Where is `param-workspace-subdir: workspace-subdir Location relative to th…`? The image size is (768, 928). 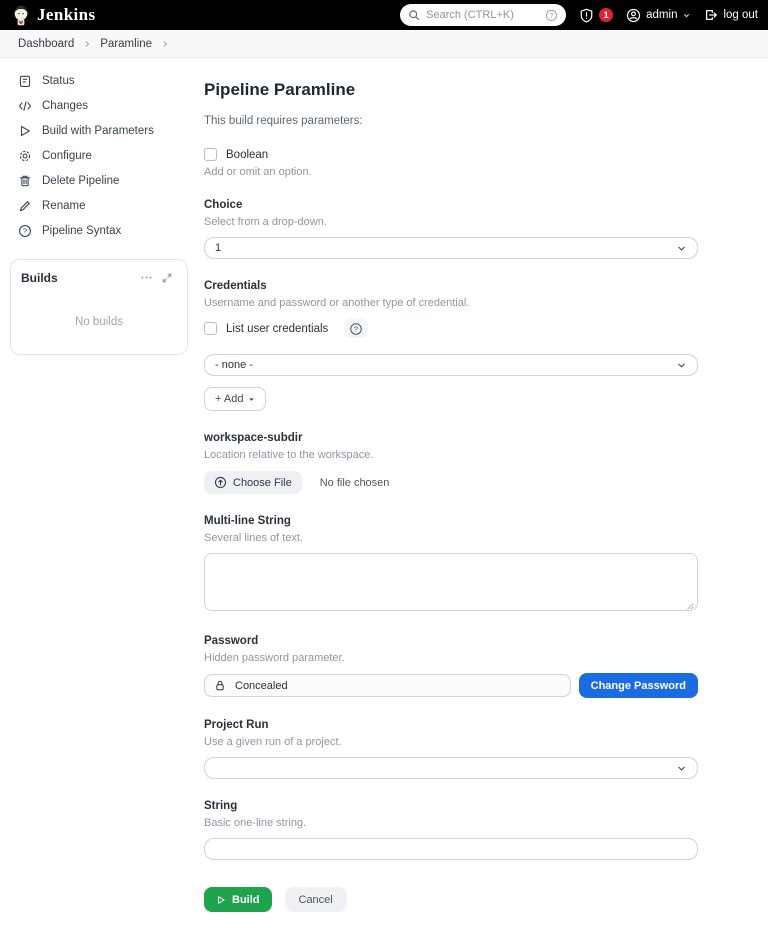
param-workspace-subdir: workspace-subdir Location relative to th… is located at coordinates (451, 463).